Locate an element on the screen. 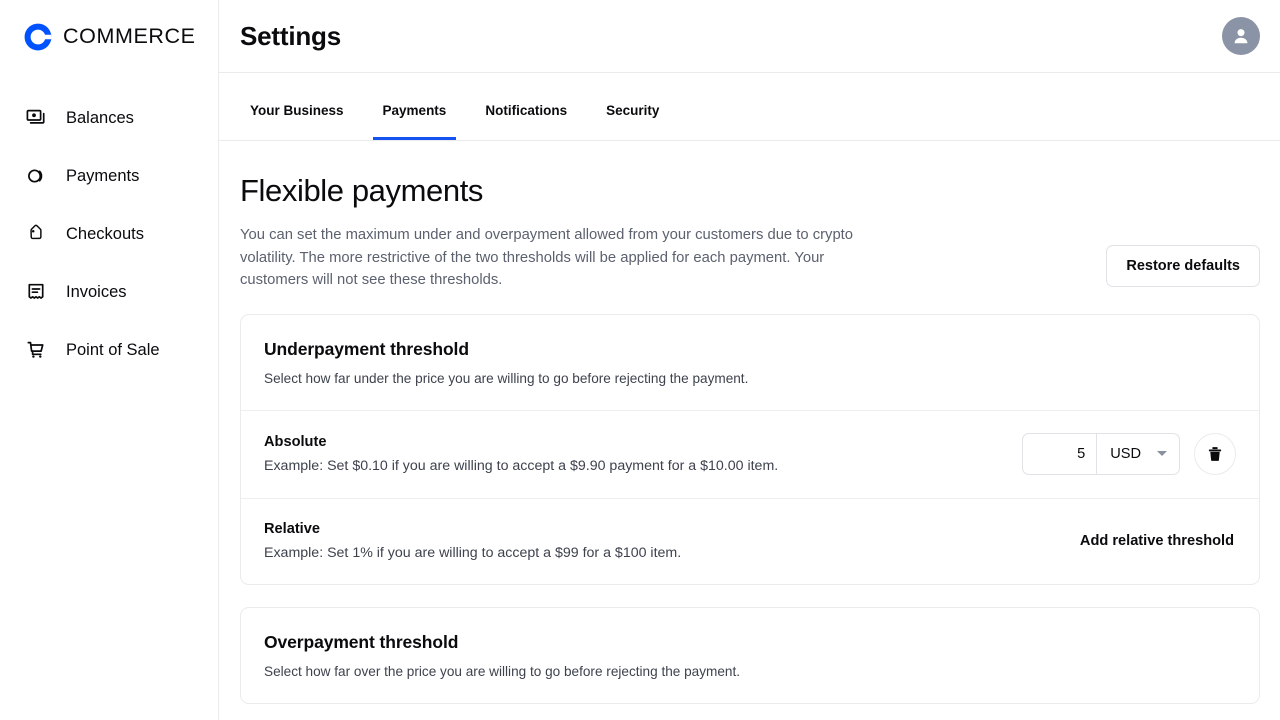  sidebar-item-invoices: Invoices is located at coordinates (109, 292).